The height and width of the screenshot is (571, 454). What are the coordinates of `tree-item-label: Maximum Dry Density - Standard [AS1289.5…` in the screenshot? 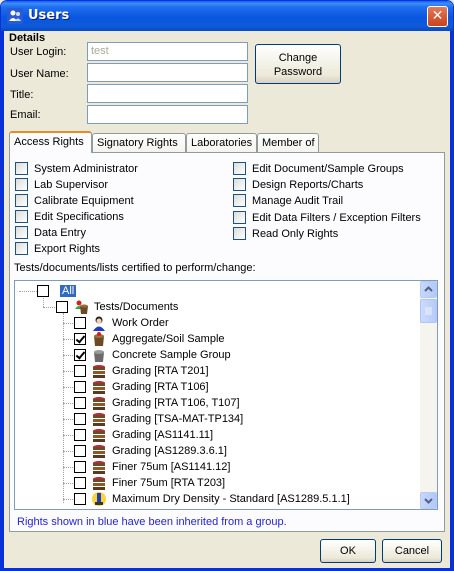 It's located at (231, 499).